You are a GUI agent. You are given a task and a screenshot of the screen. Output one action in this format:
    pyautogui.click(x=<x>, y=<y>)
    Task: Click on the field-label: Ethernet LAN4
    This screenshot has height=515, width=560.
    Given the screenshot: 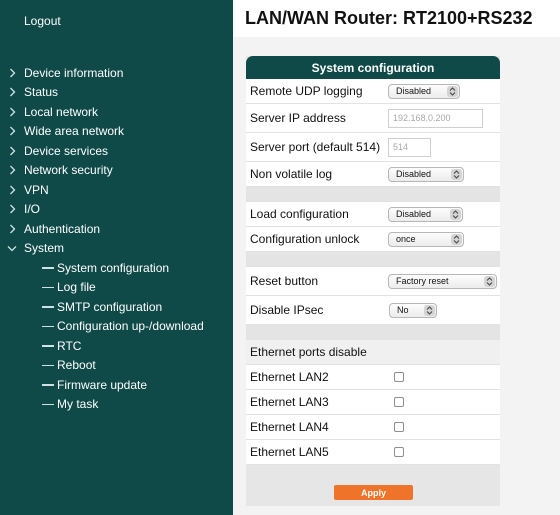 What is the action you would take?
    pyautogui.click(x=289, y=427)
    